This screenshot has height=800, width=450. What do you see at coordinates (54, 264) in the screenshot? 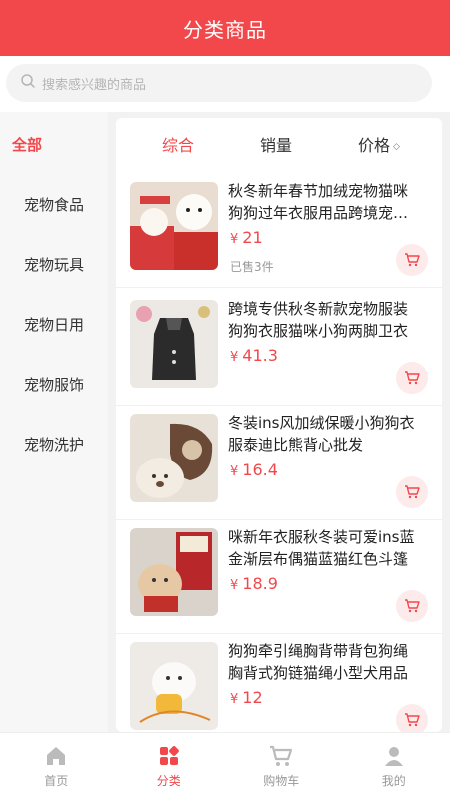
I see `sidebar-item-pet-toys: 宠物玩具` at bounding box center [54, 264].